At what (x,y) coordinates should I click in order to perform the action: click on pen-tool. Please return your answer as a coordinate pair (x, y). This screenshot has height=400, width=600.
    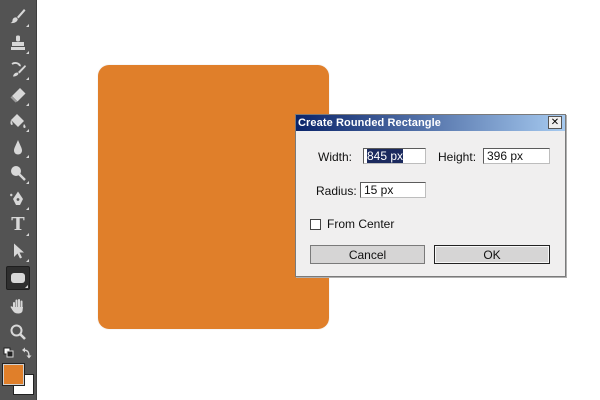
    Looking at the image, I should click on (18, 199).